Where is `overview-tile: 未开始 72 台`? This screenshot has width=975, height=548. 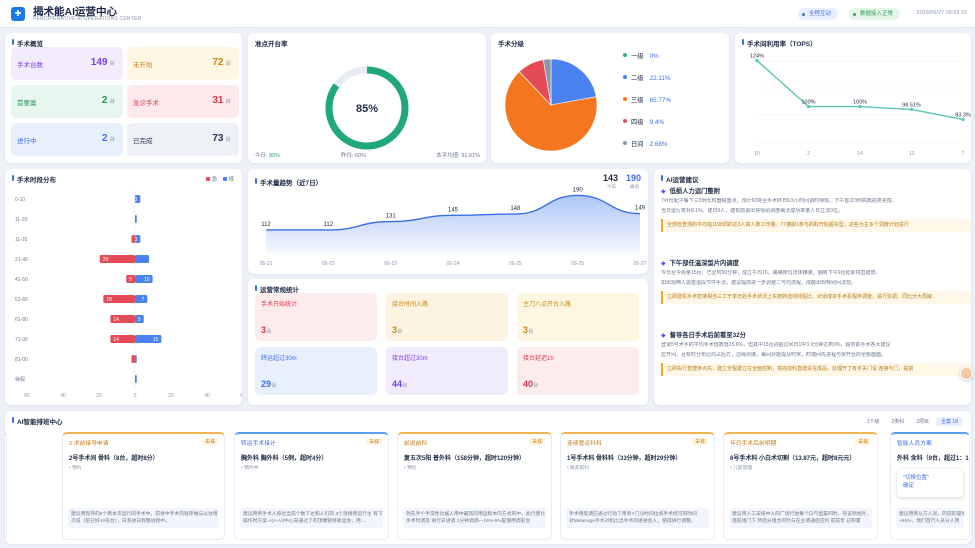 overview-tile: 未开始 72 台 is located at coordinates (183, 63).